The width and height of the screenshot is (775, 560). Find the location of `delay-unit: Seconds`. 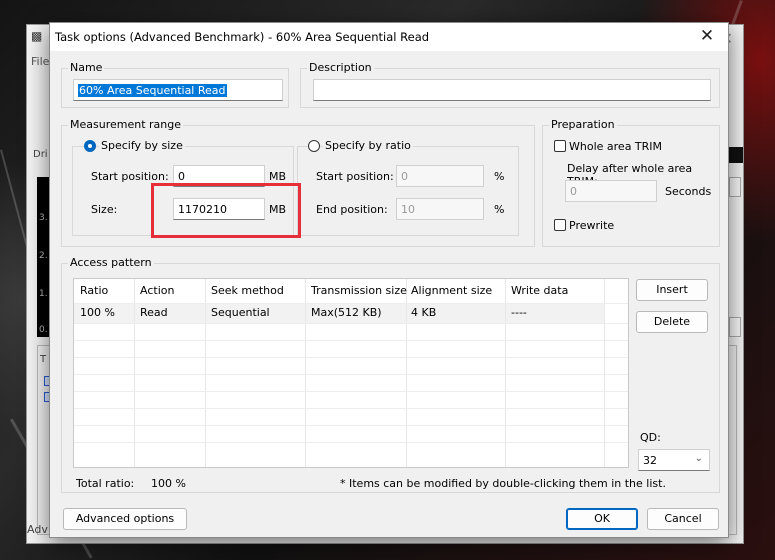

delay-unit: Seconds is located at coordinates (688, 191).